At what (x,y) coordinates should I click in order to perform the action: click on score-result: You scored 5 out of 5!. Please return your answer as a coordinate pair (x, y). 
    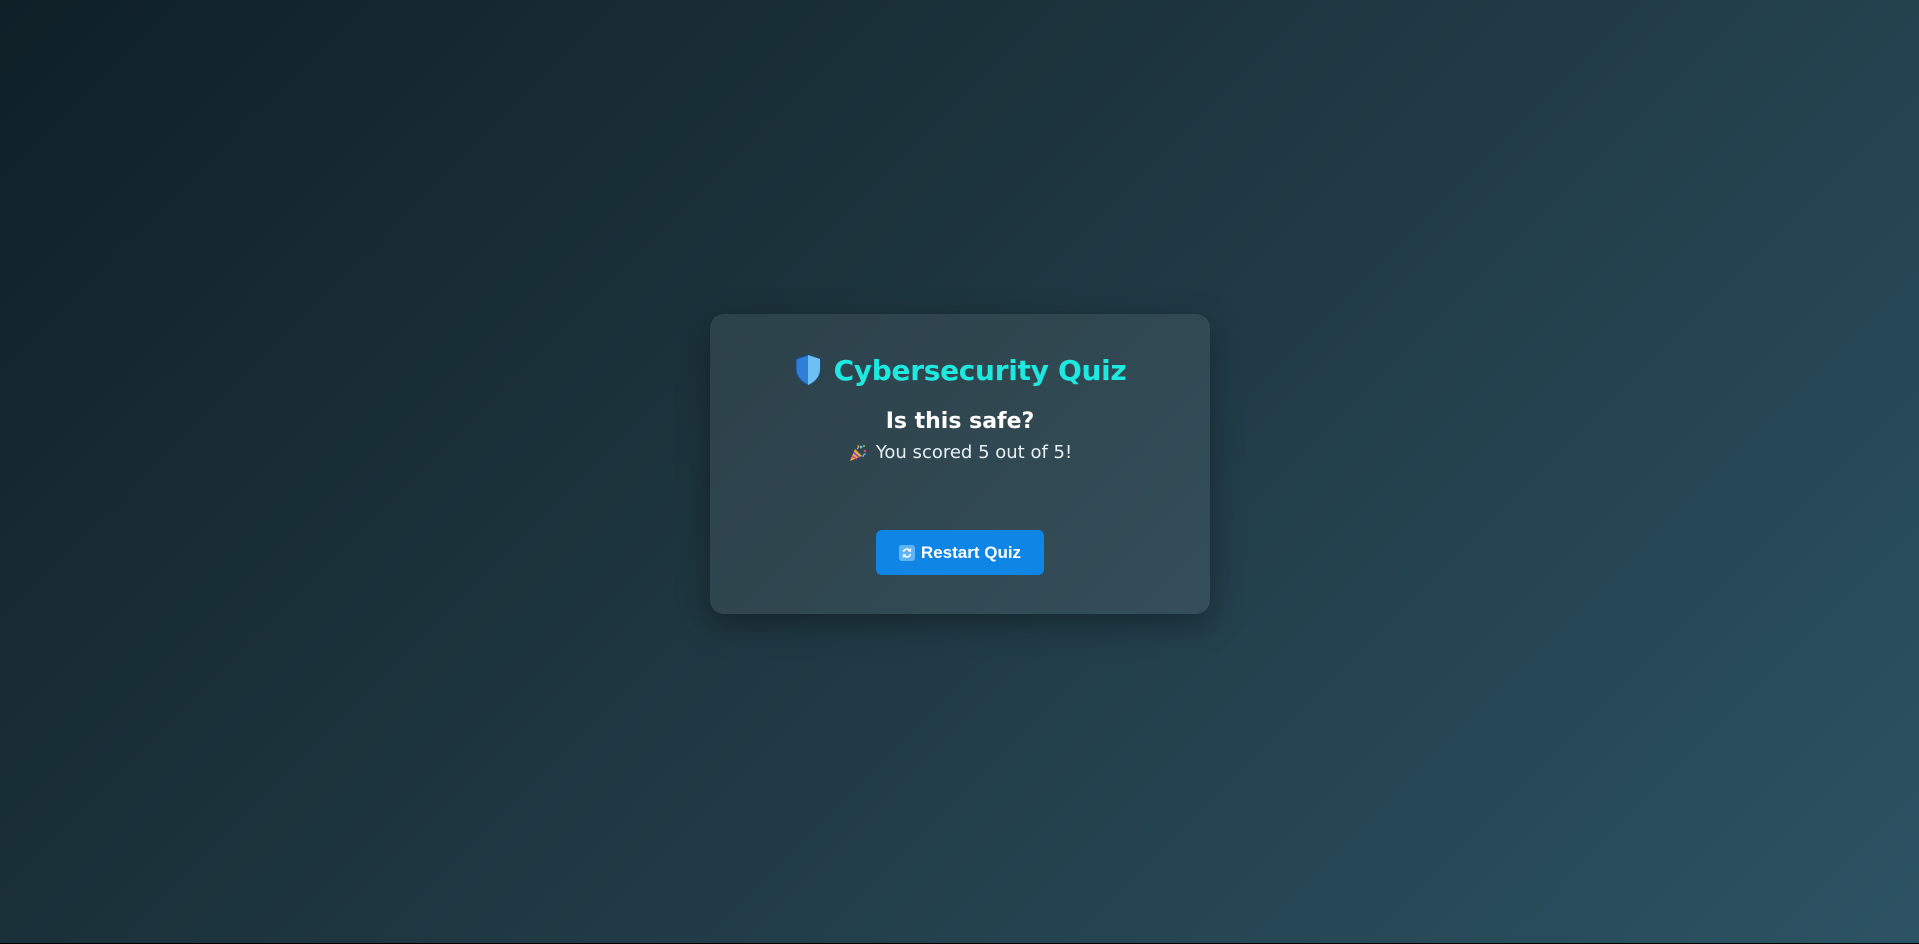
    Looking at the image, I should click on (960, 452).